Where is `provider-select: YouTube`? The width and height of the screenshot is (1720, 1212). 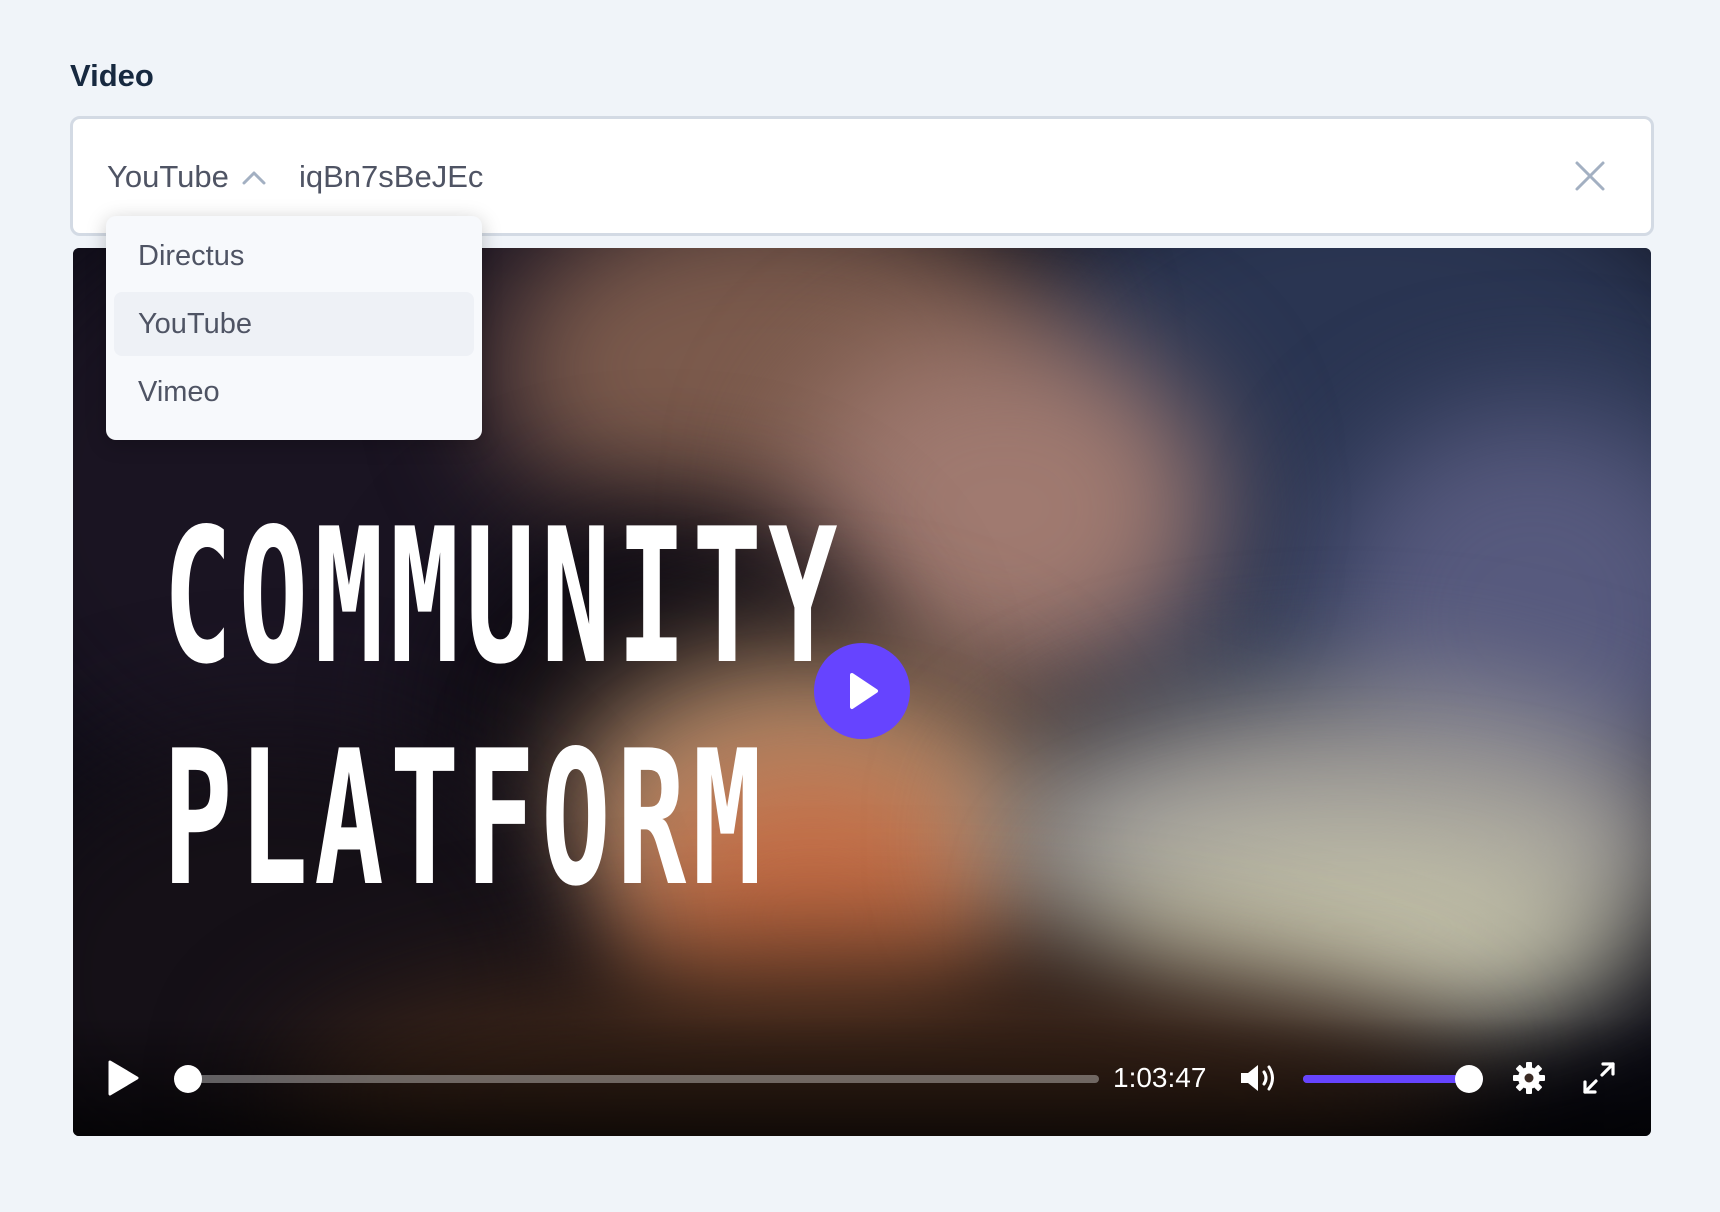
provider-select: YouTube is located at coordinates (187, 177).